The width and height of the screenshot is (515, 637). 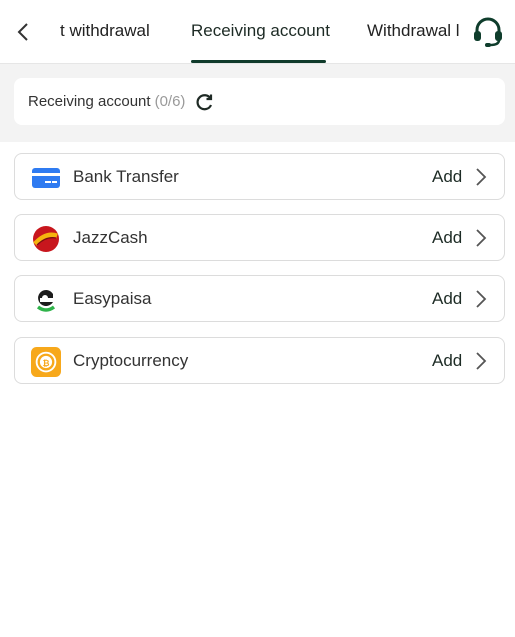 What do you see at coordinates (259, 298) in the screenshot?
I see `method-row-easypaisa: Easypaisa Add` at bounding box center [259, 298].